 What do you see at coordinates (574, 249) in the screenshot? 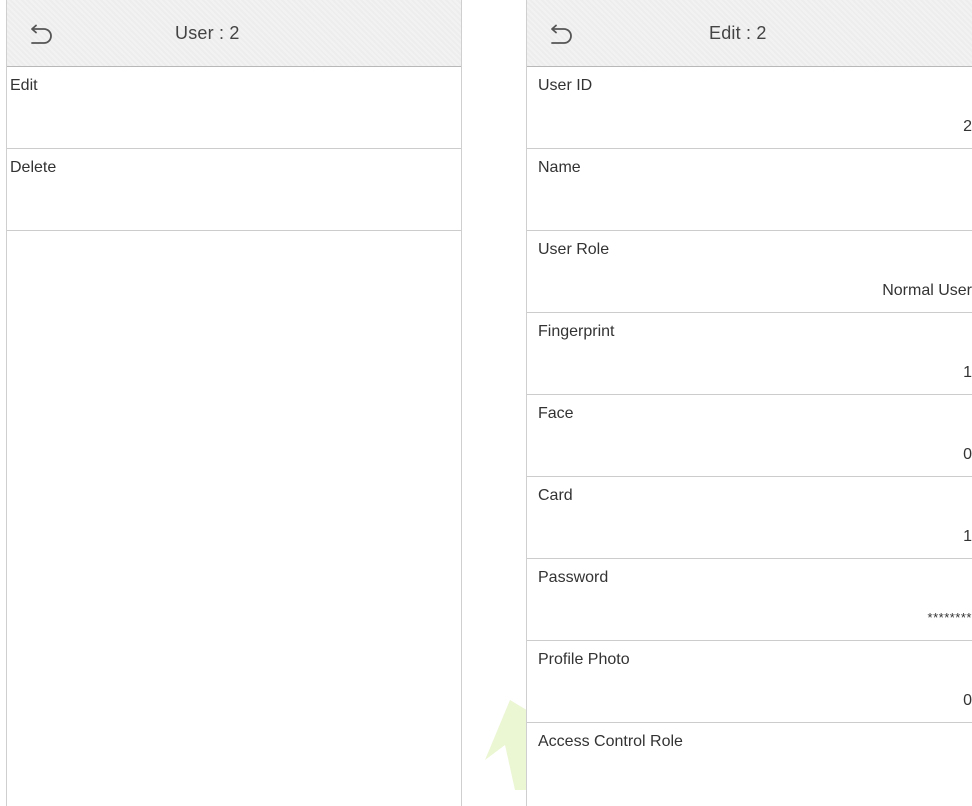
I see `field-label: User Role` at bounding box center [574, 249].